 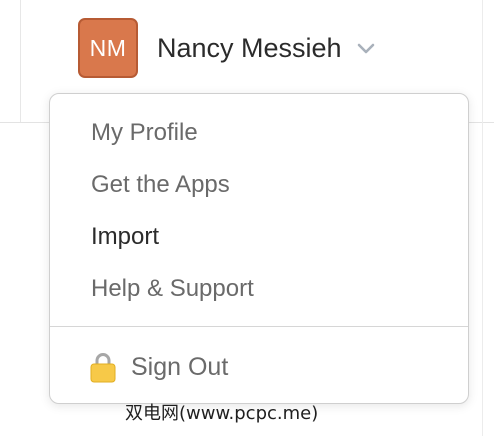 I want to click on user-name: Nancy Messieh, so click(x=249, y=47).